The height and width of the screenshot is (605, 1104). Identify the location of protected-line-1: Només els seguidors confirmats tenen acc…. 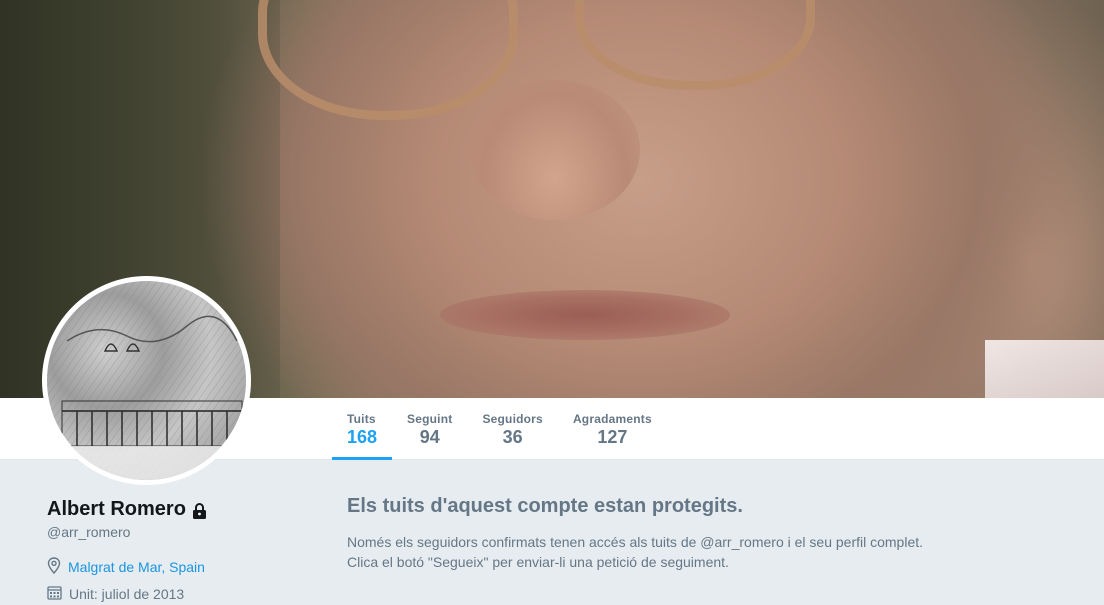
(635, 542).